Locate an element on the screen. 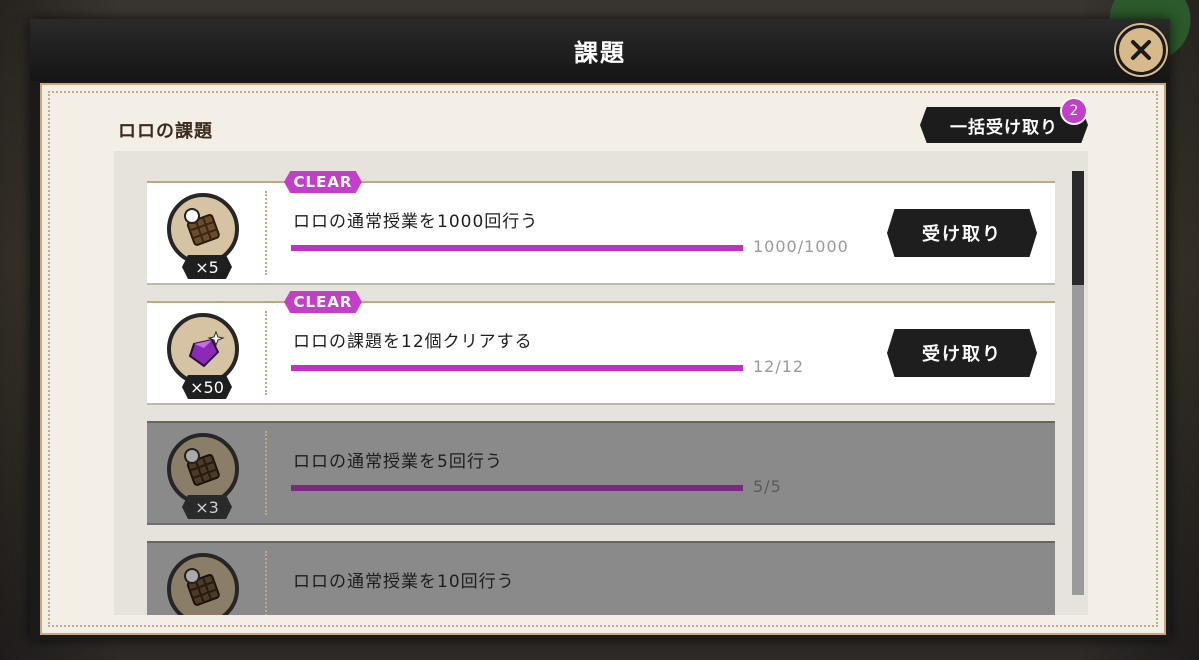 This screenshot has height=660, width=1199. task-name: ロロの課題を12個クリアする is located at coordinates (413, 342).